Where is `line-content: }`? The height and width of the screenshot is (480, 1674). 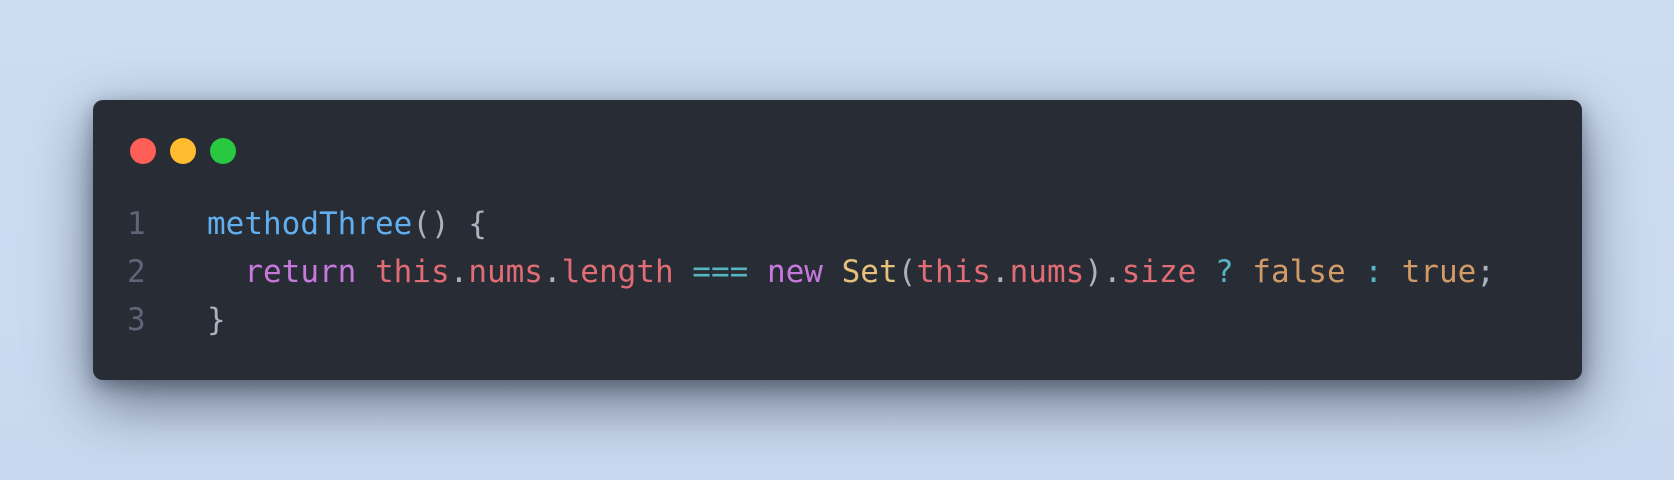
line-content: } is located at coordinates (216, 320).